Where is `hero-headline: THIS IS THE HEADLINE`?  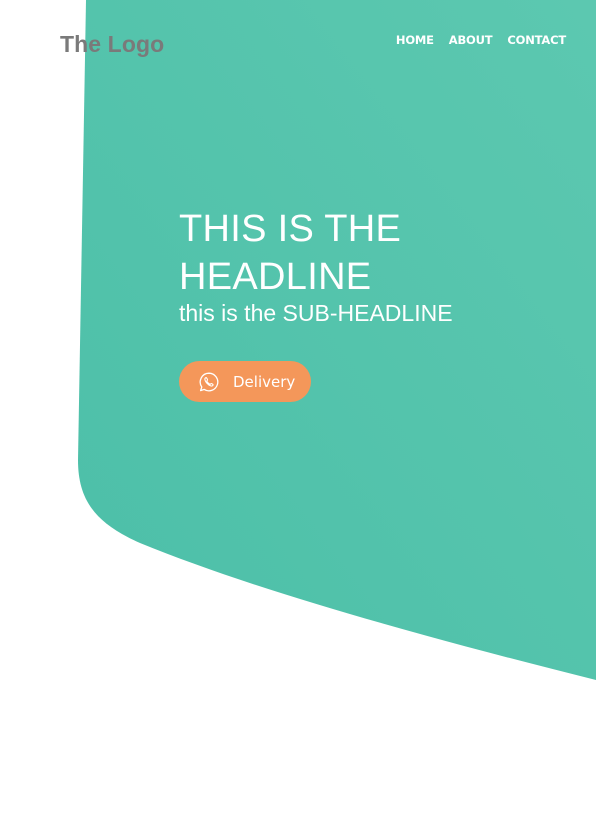
hero-headline: THIS IS THE HEADLINE is located at coordinates (369, 253).